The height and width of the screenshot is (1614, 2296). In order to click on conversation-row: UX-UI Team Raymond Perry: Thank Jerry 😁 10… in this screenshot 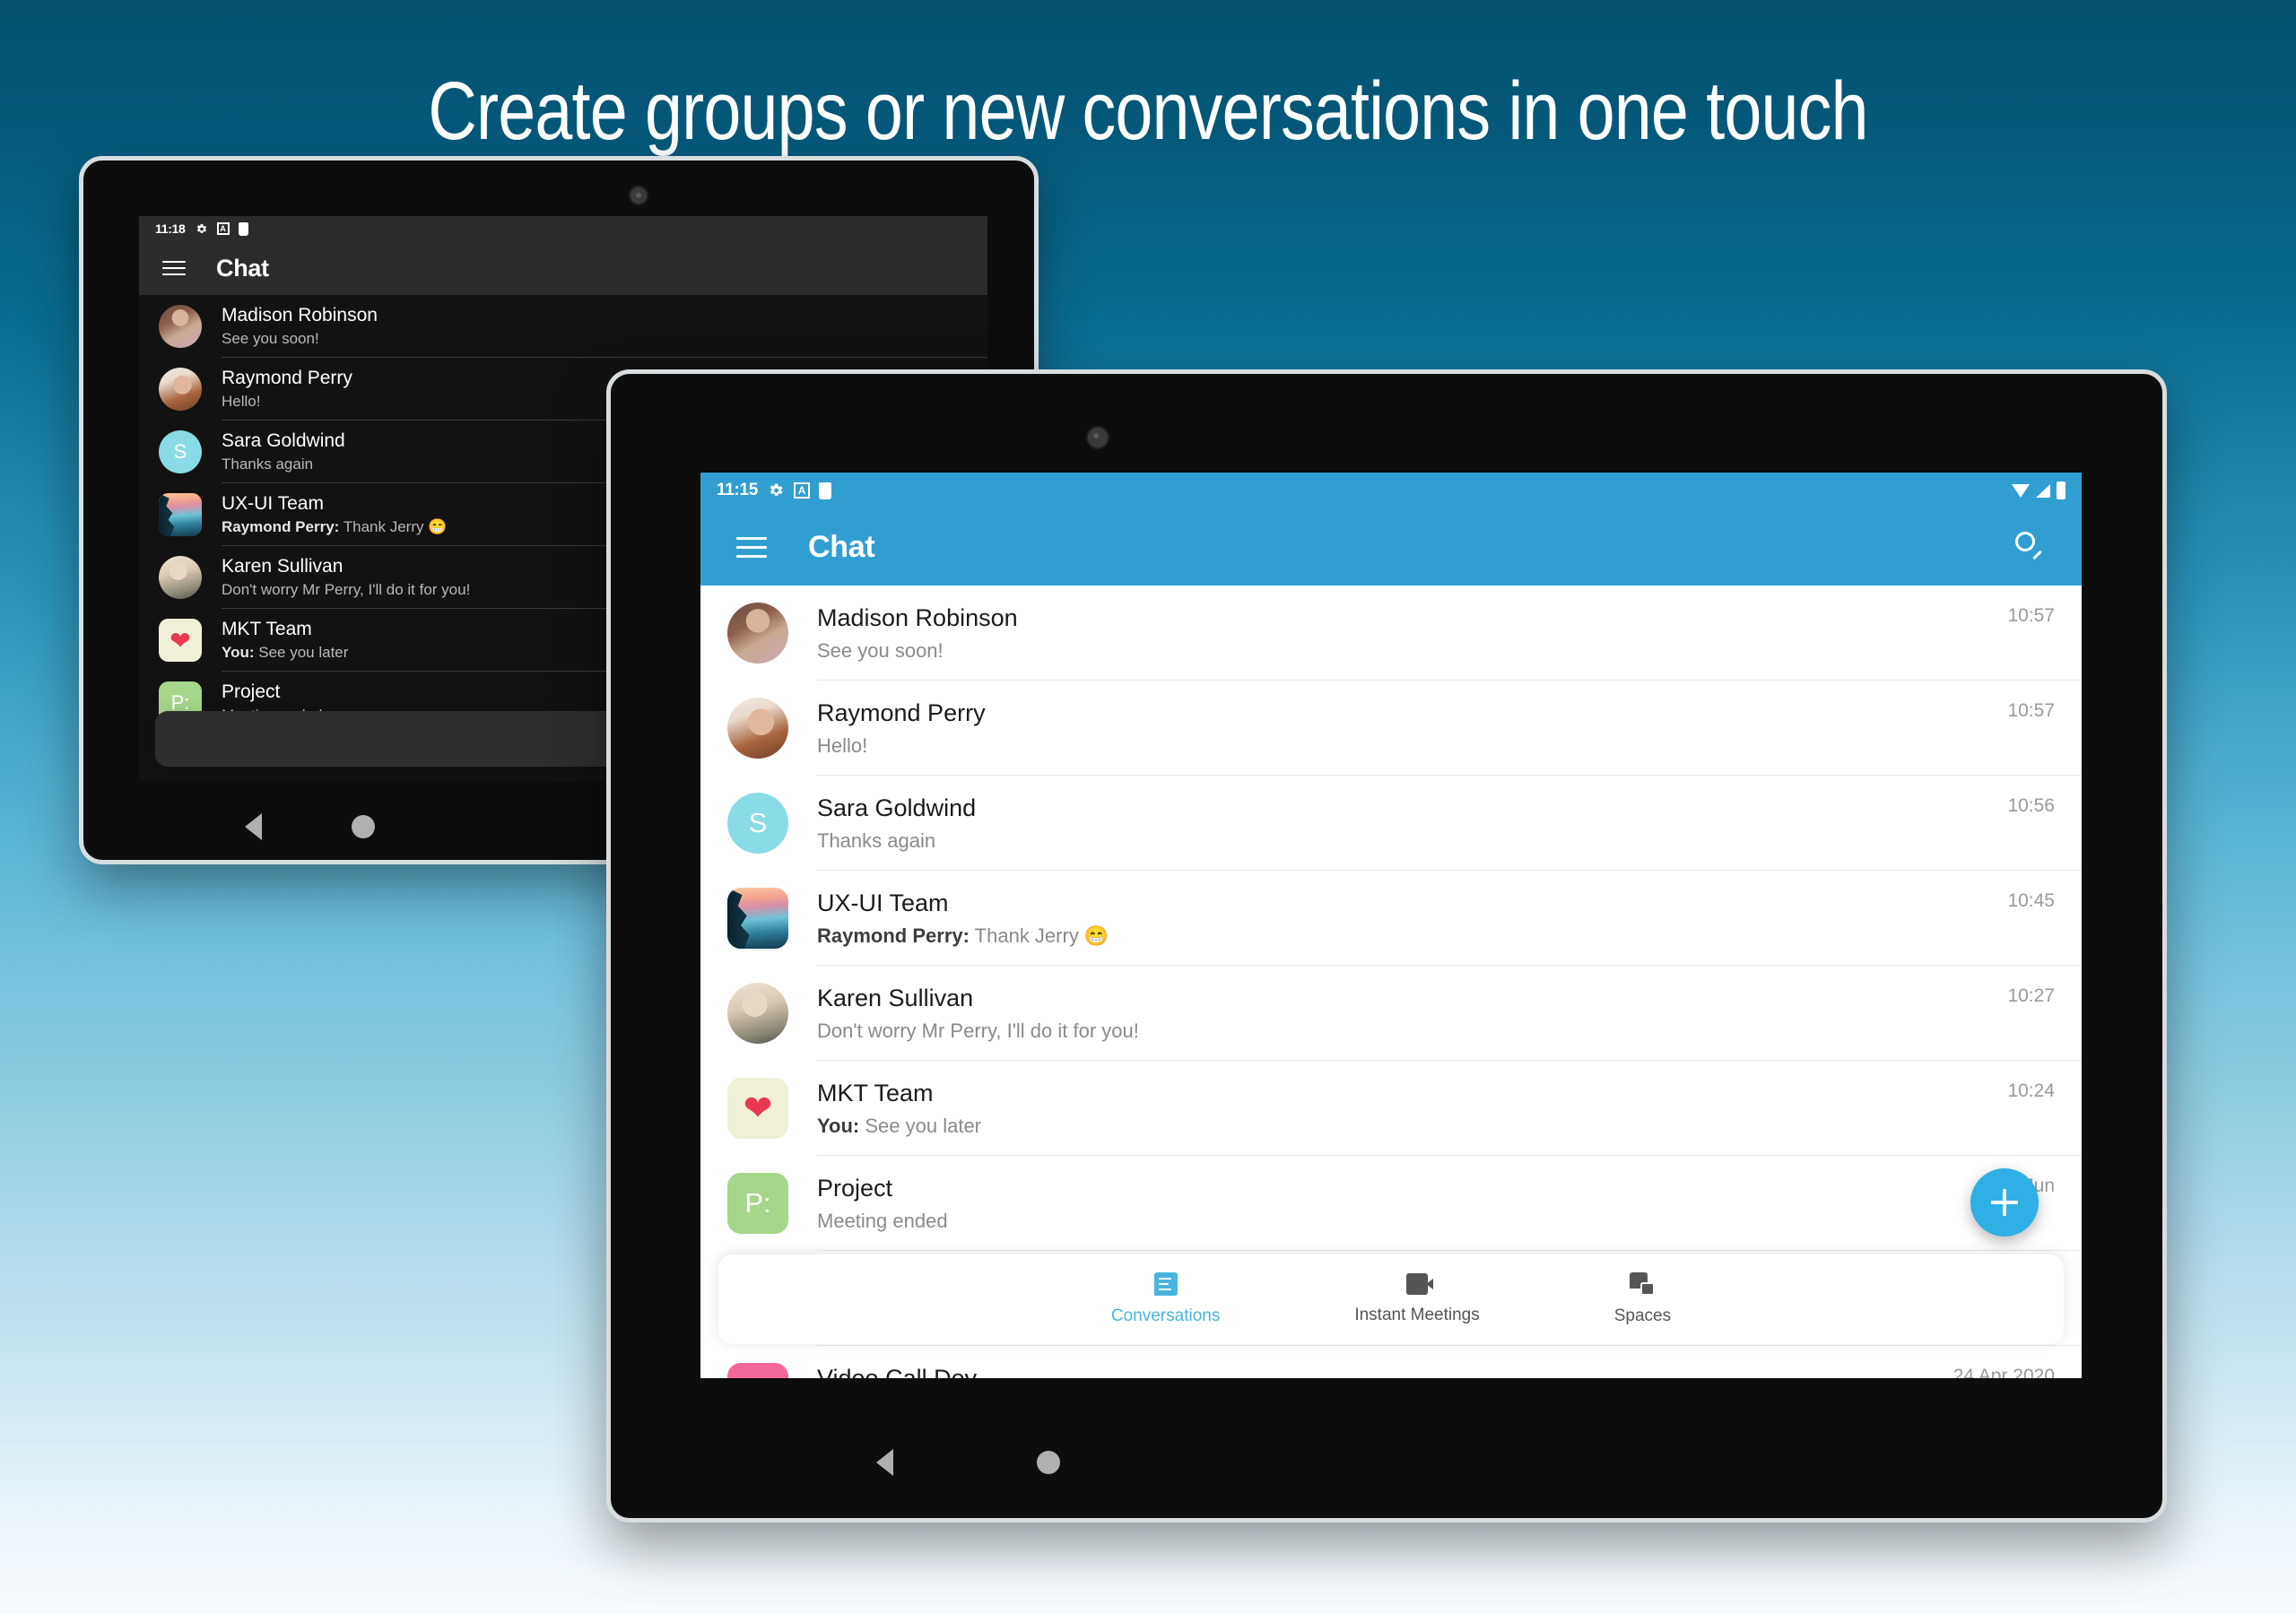, I will do `click(1391, 918)`.